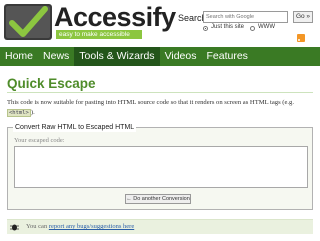  What do you see at coordinates (51, 83) in the screenshot?
I see `page-title: Quick Escape` at bounding box center [51, 83].